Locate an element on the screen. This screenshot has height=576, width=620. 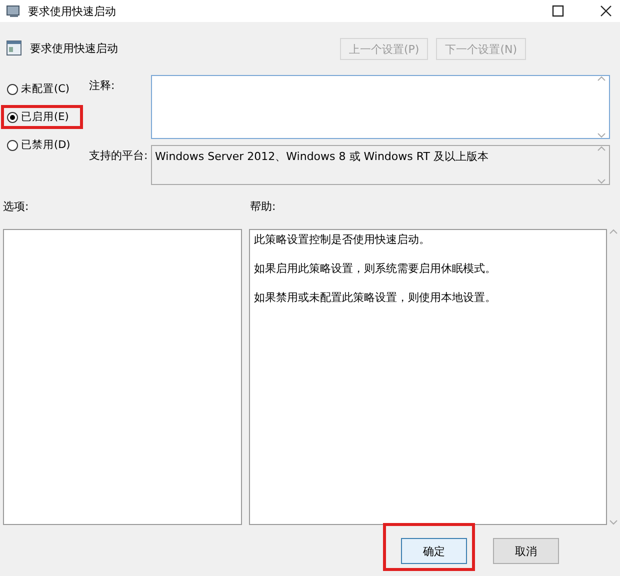
radio-label: 未配置(C) is located at coordinates (45, 89).